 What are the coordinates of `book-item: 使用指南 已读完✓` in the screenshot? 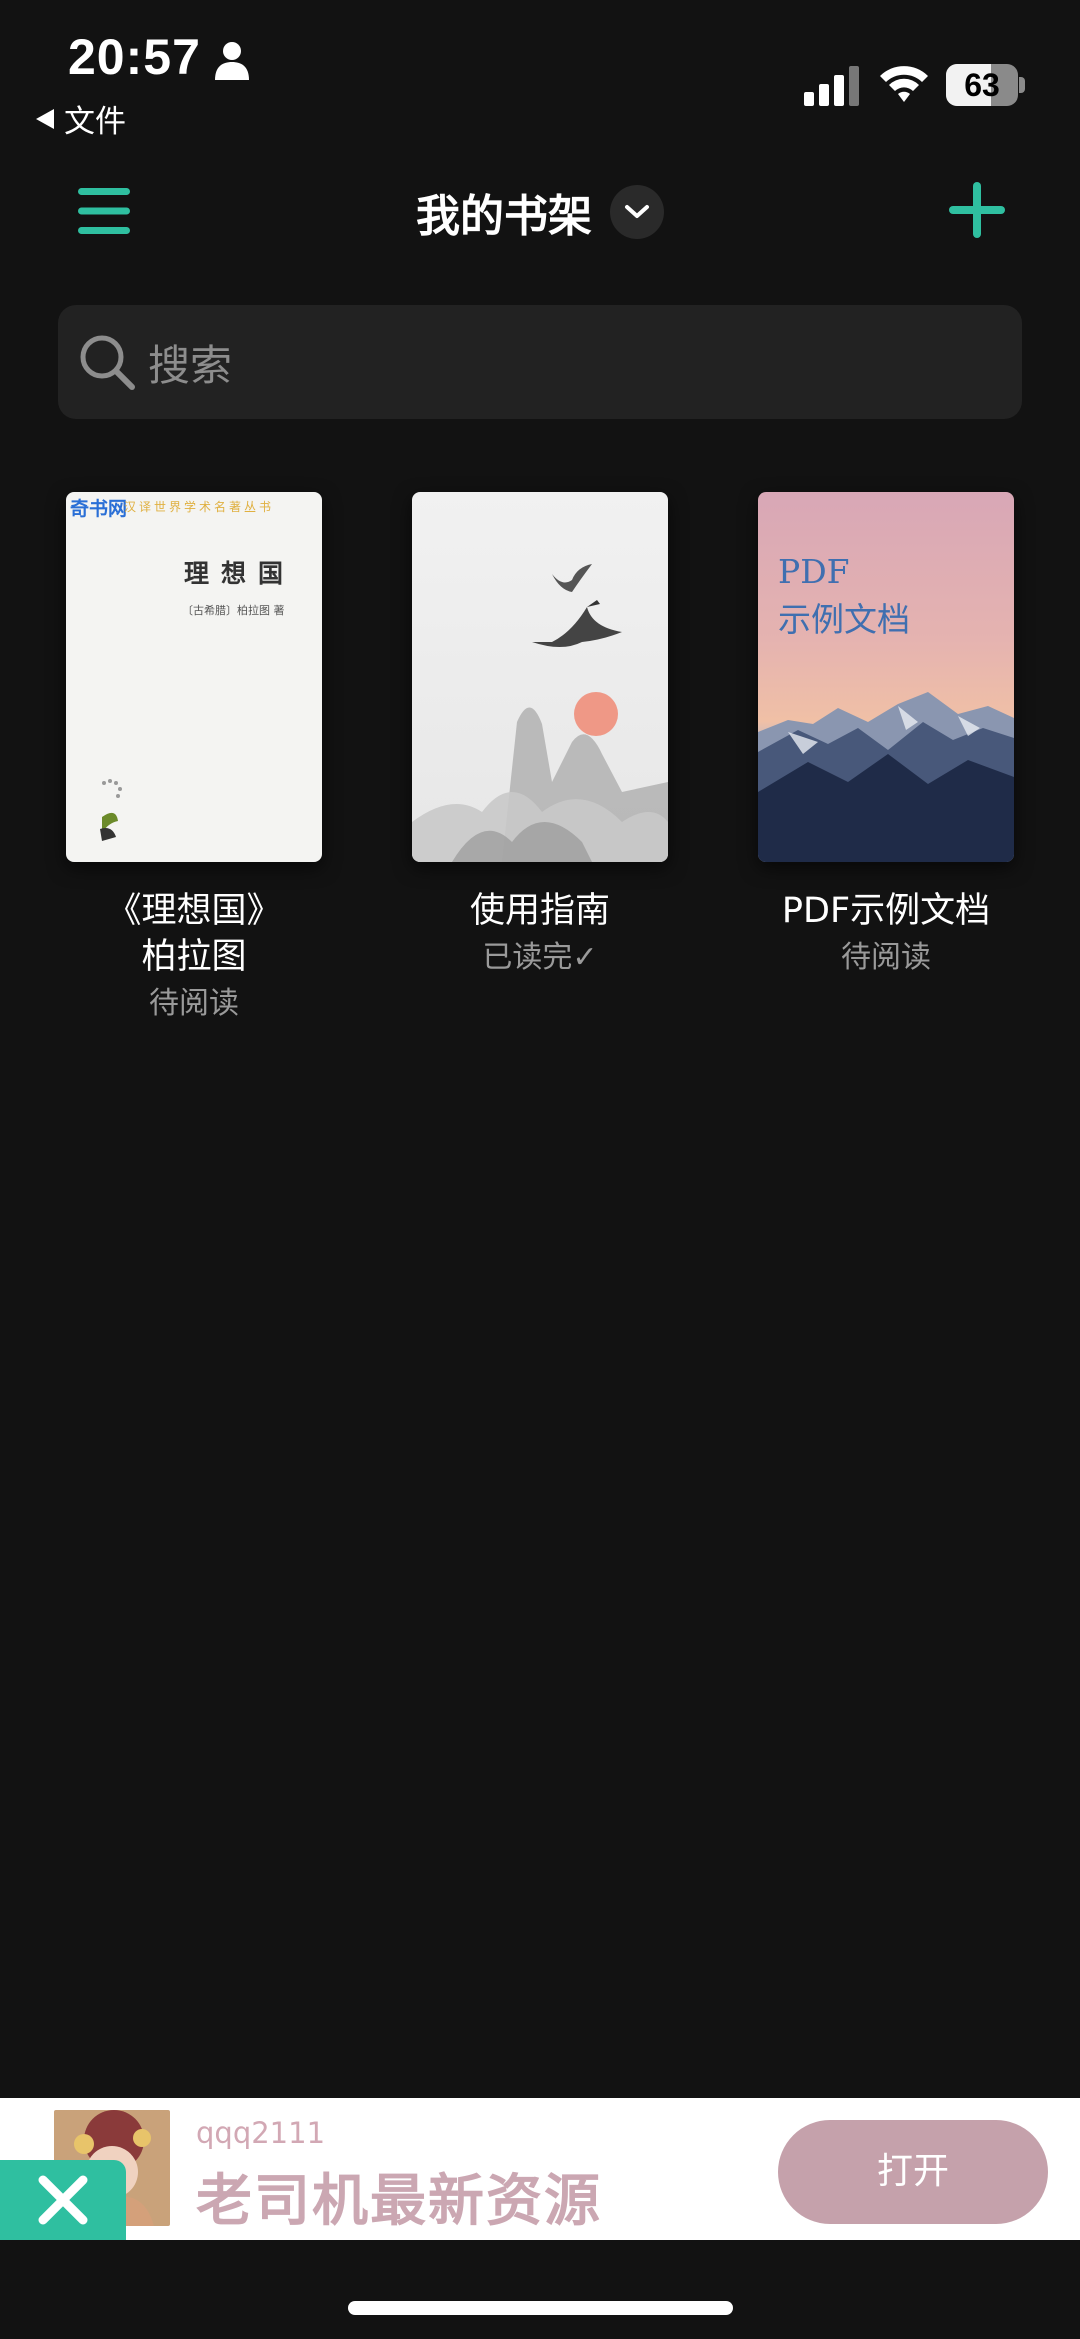 It's located at (540, 736).